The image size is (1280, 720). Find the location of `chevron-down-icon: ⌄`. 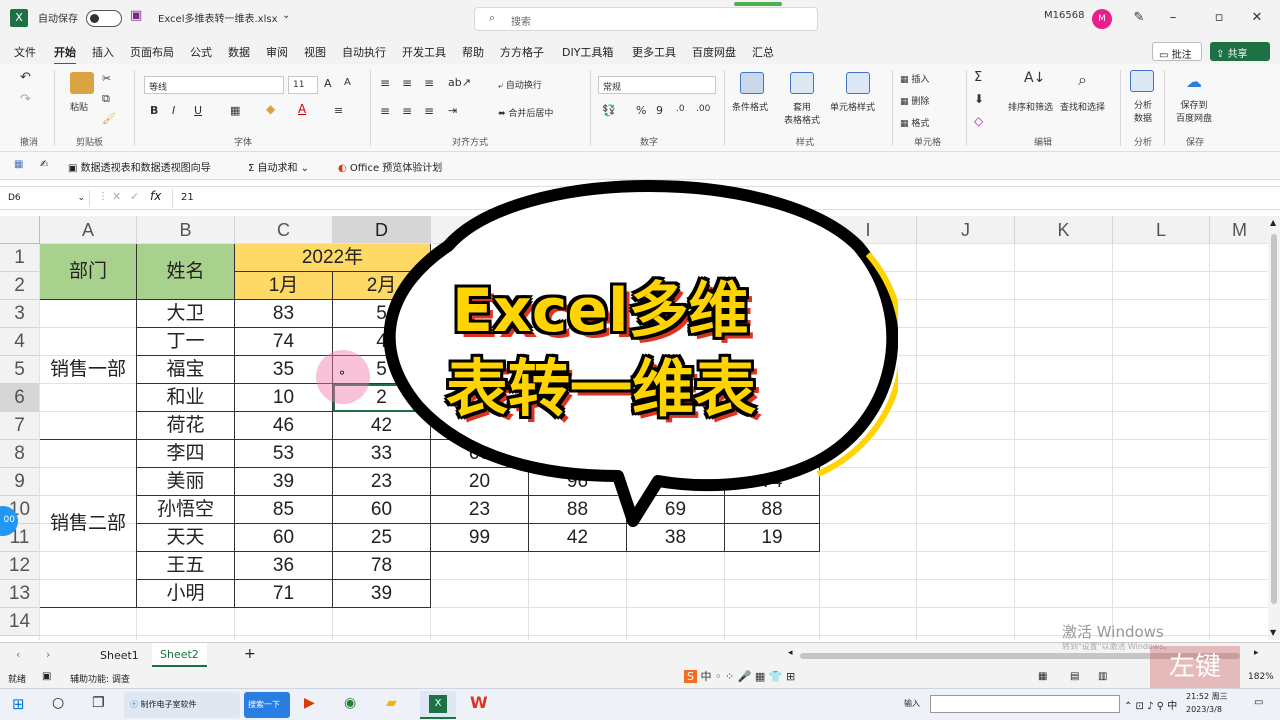

chevron-down-icon: ⌄ is located at coordinates (286, 15).